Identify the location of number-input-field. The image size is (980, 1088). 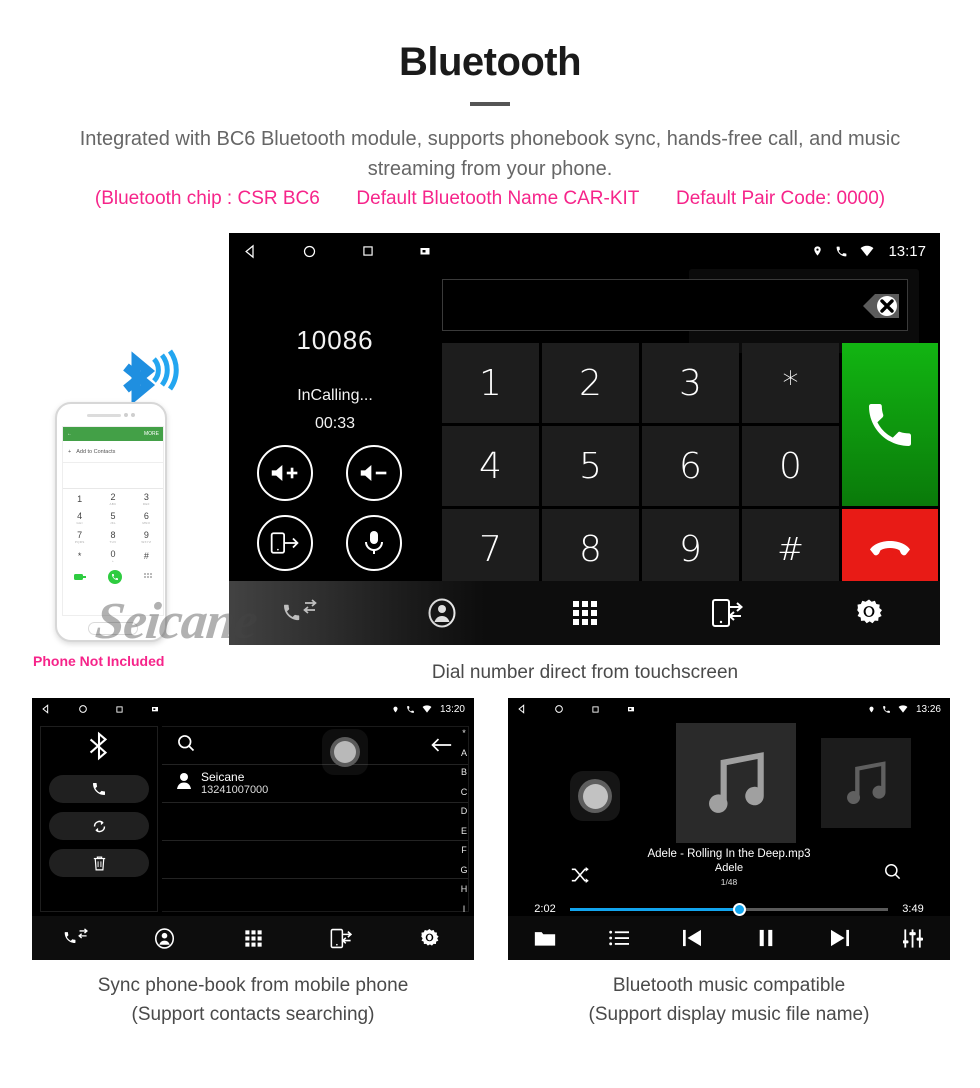
(675, 305).